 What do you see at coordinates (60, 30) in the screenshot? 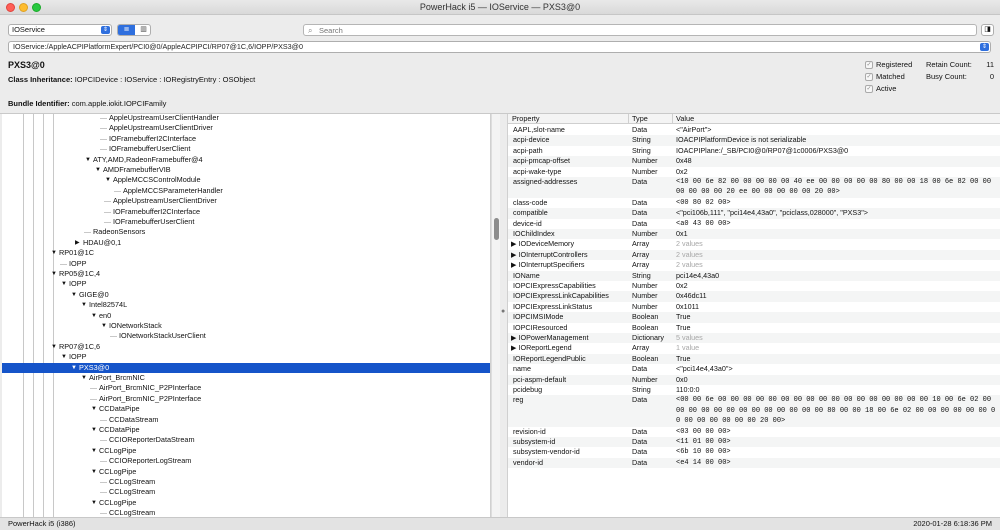
I see `plane-select: IOService ⇕` at bounding box center [60, 30].